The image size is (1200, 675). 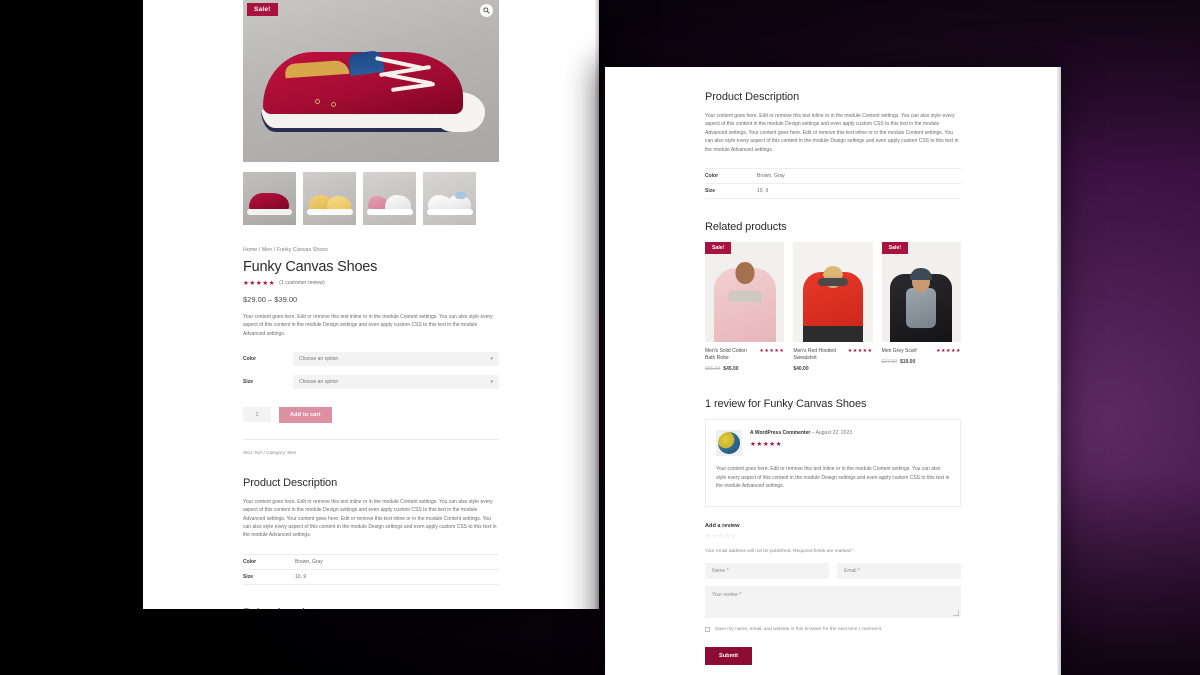 What do you see at coordinates (250, 358) in the screenshot?
I see `variation-label-color: Color` at bounding box center [250, 358].